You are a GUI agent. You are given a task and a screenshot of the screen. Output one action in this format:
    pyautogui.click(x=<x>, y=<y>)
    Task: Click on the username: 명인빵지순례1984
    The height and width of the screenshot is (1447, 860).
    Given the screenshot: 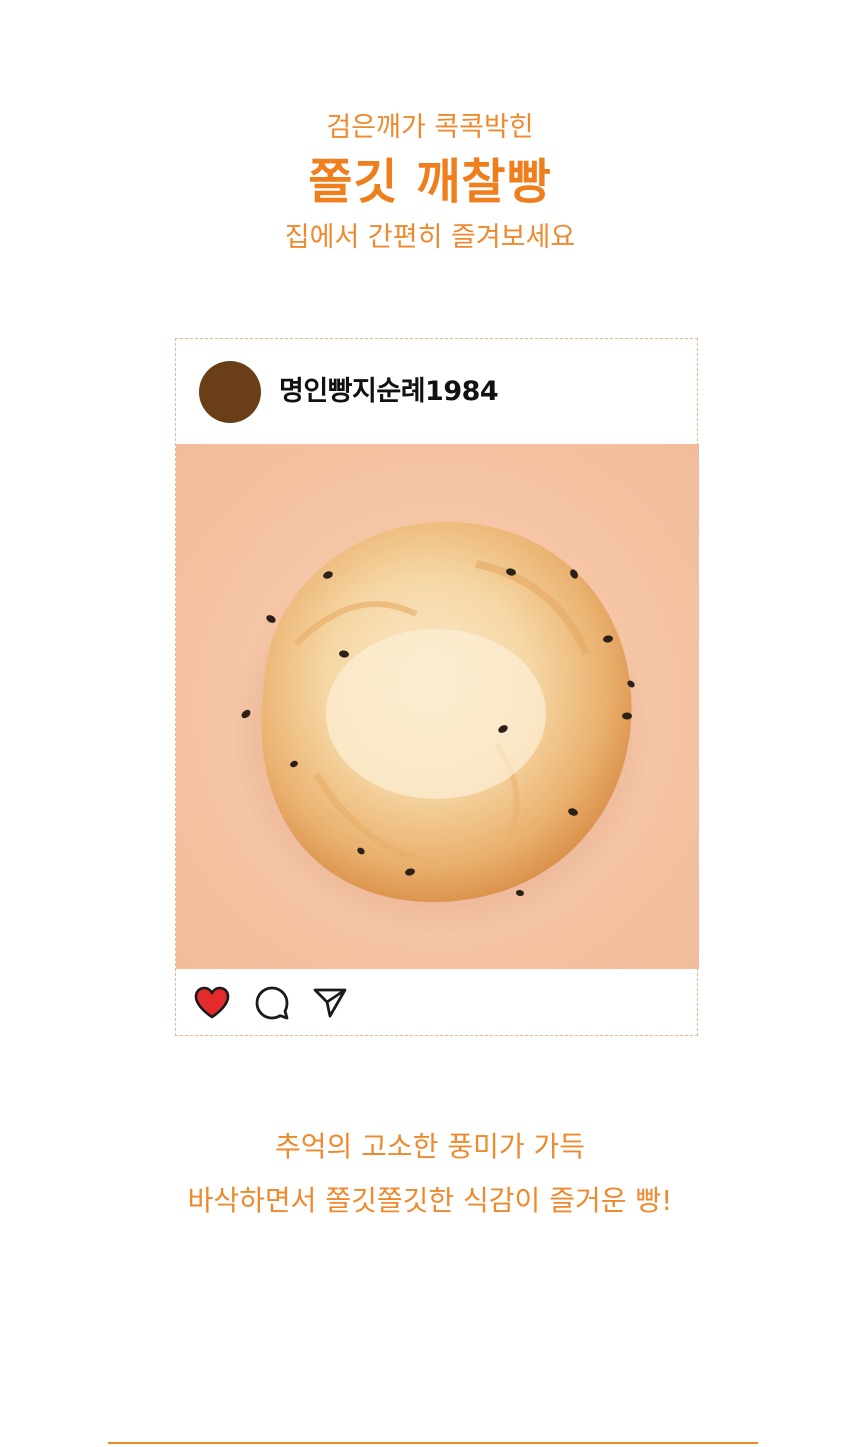 What is the action you would take?
    pyautogui.click(x=389, y=392)
    